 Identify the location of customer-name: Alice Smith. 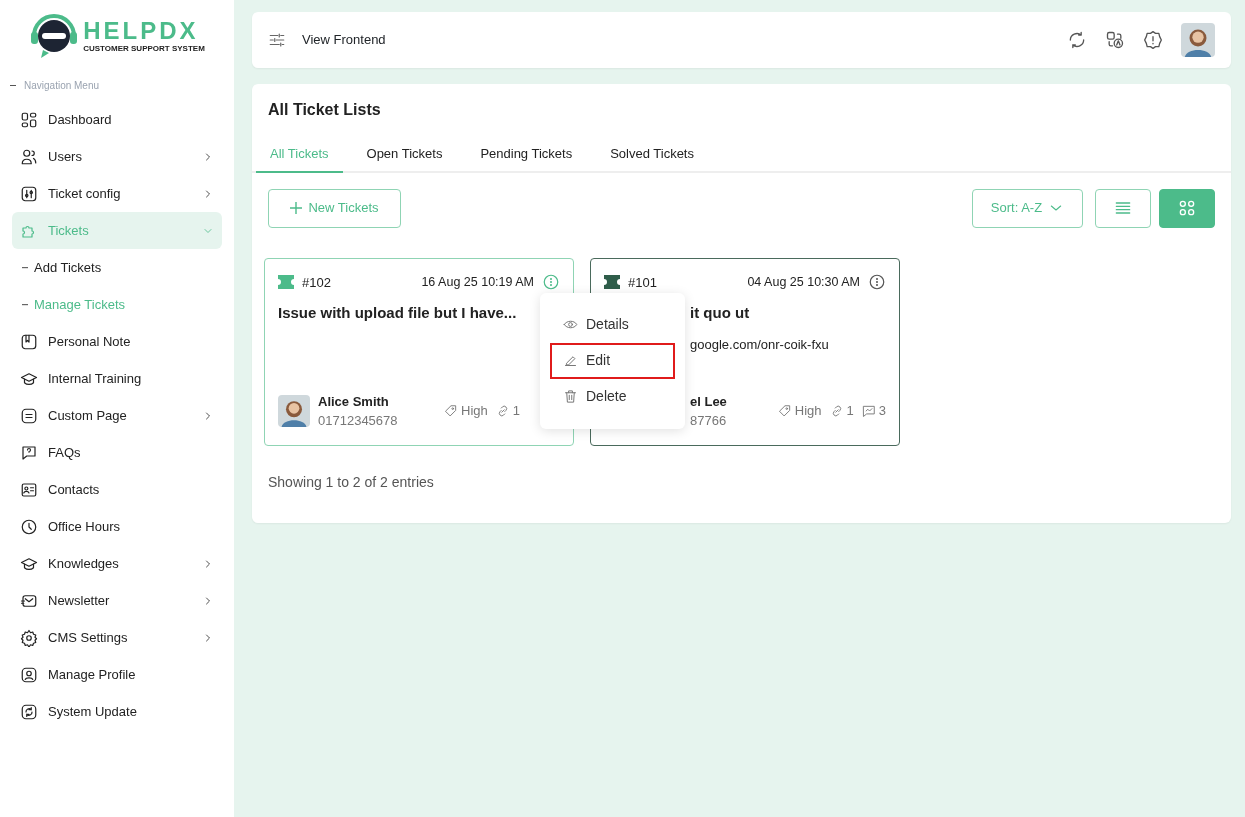
(354, 401).